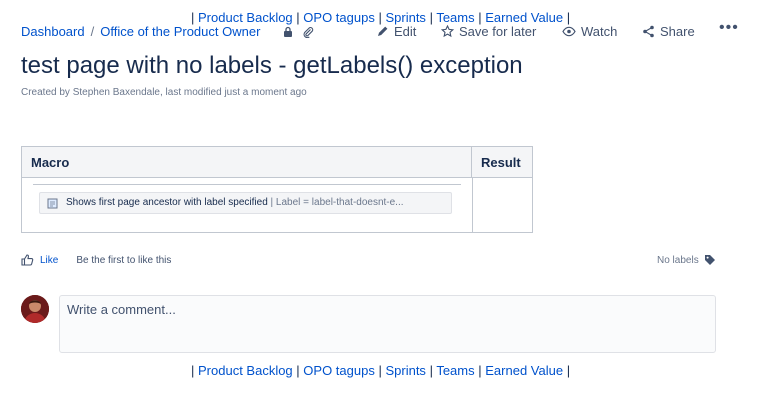  Describe the element at coordinates (472, 205) in the screenshot. I see `column-divider` at that location.